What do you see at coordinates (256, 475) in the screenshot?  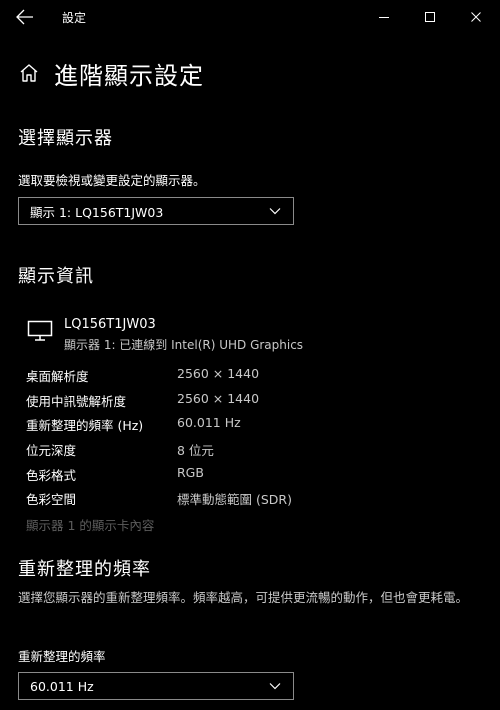 I see `info-row: 色彩格式 RGB` at bounding box center [256, 475].